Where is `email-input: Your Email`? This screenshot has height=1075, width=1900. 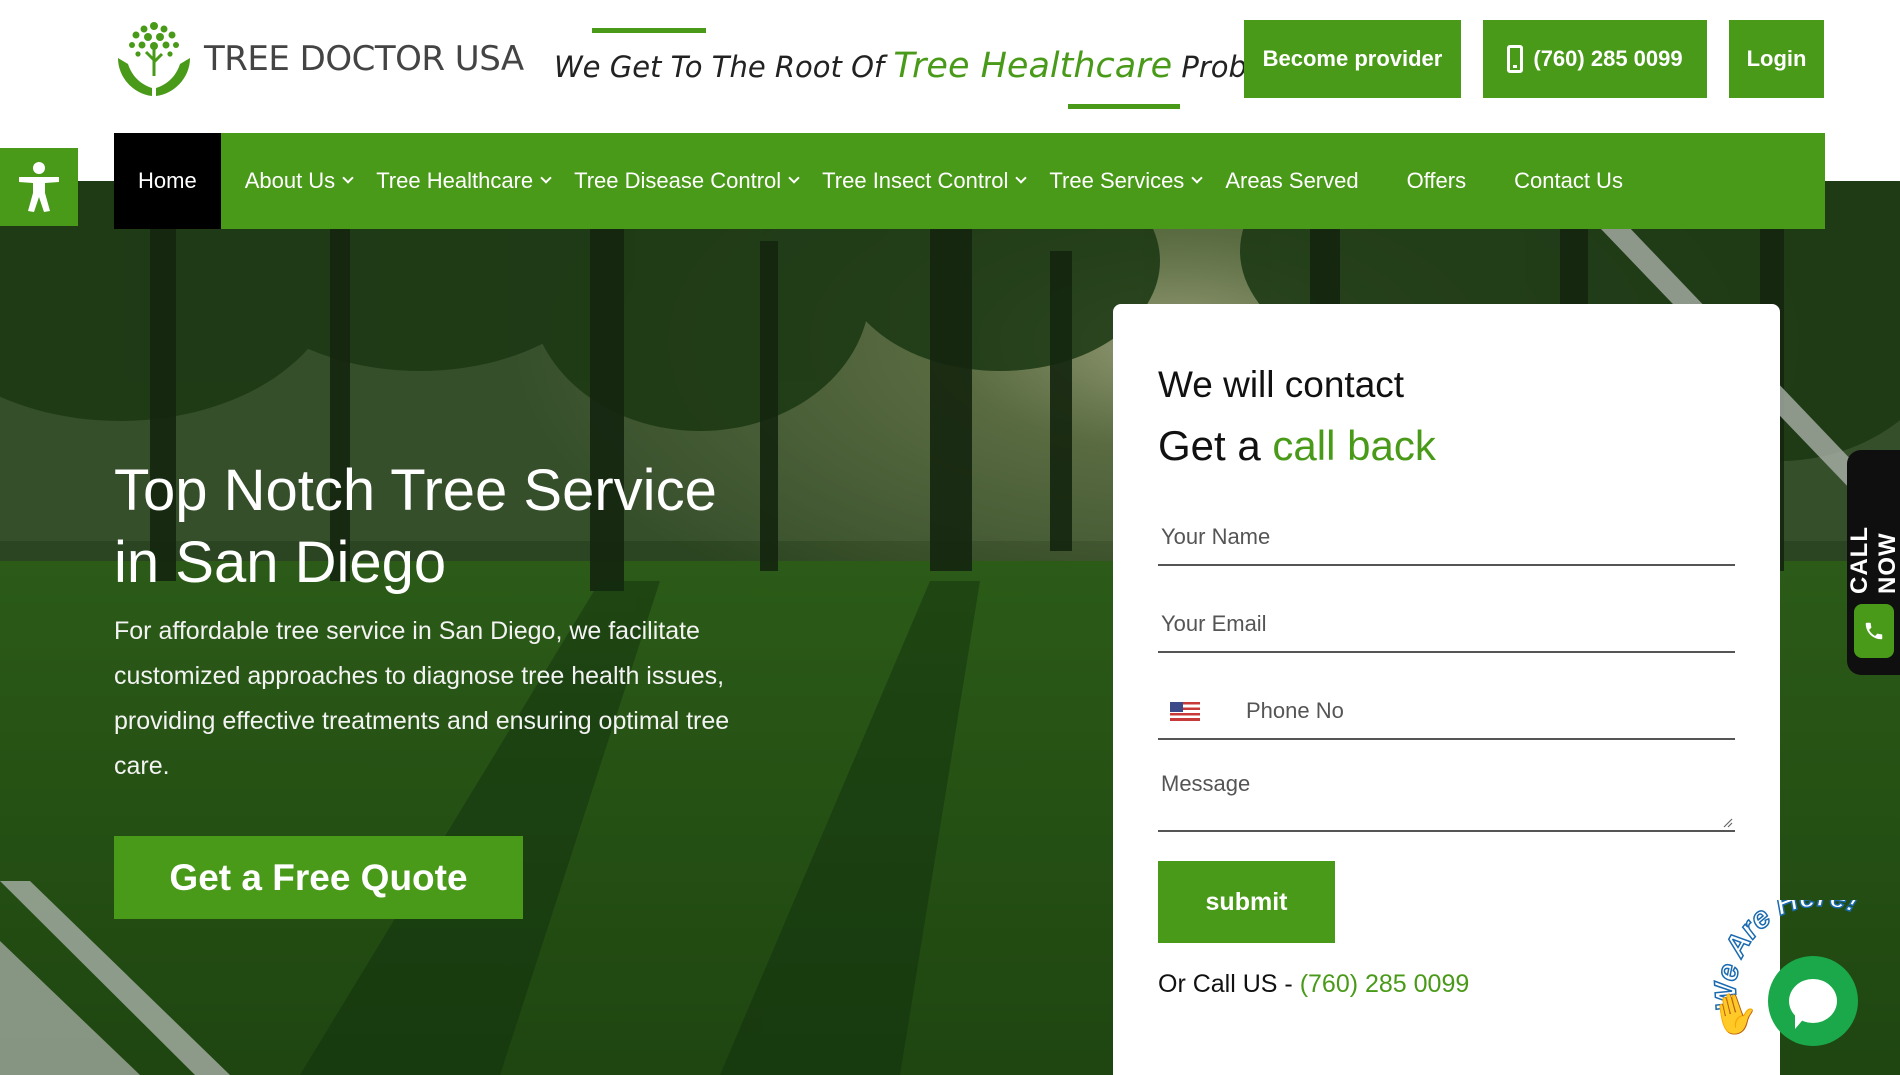 email-input: Your Email is located at coordinates (1446, 625).